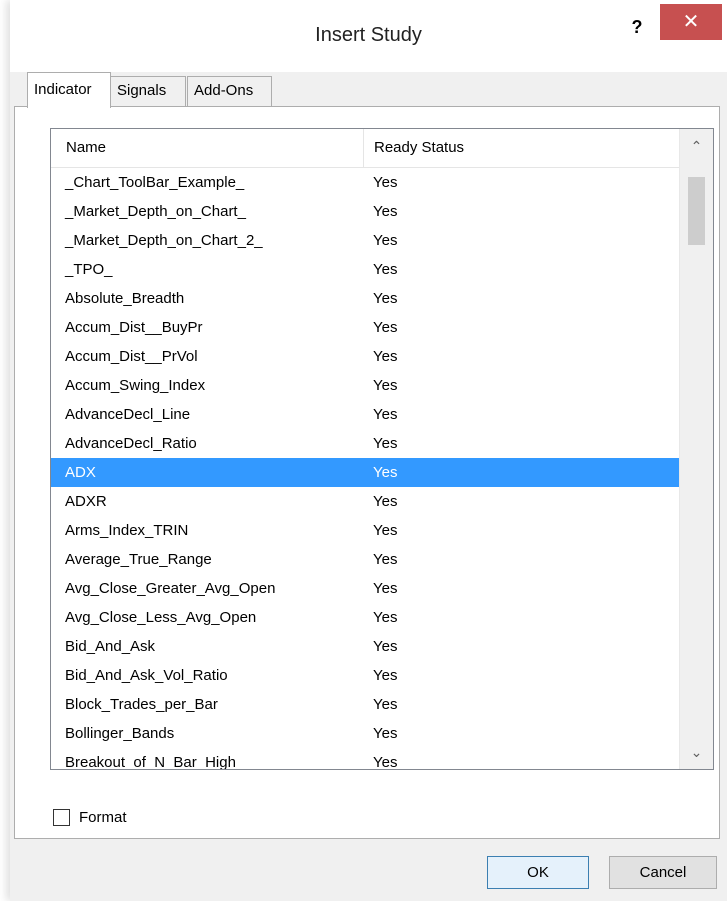 This screenshot has height=901, width=727. I want to click on study-name: ADX, so click(80, 472).